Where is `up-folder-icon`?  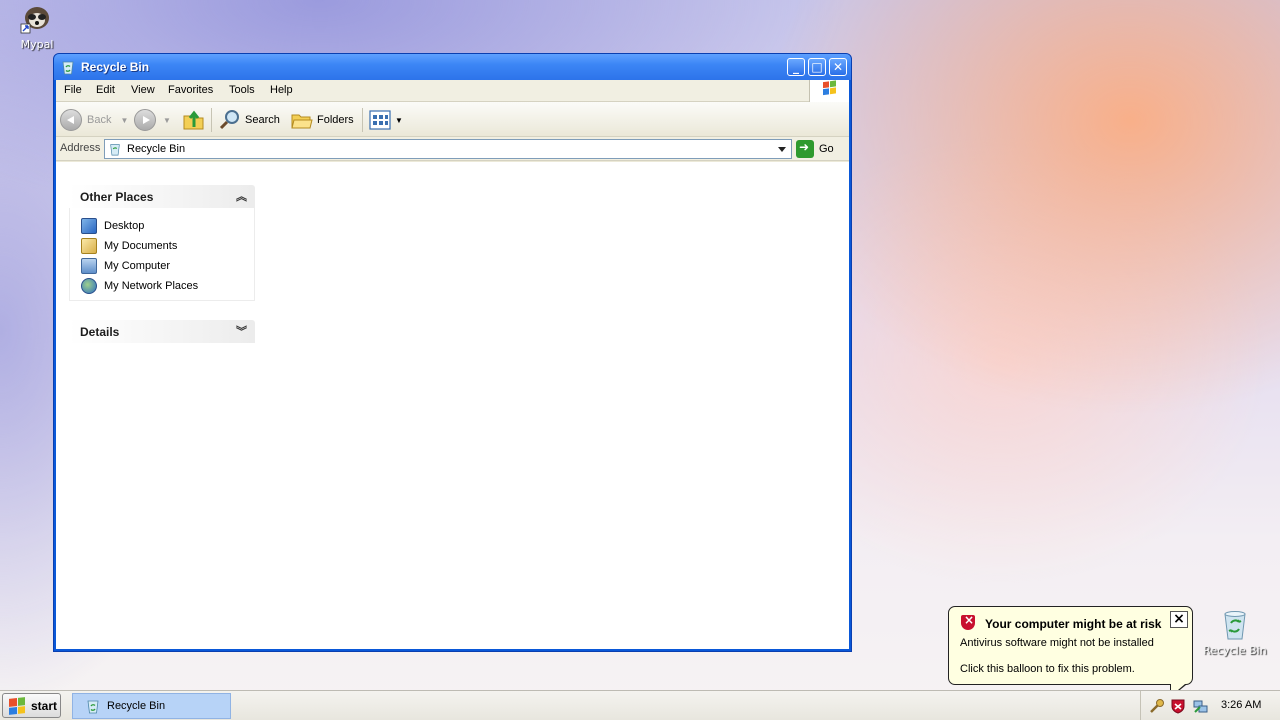 up-folder-icon is located at coordinates (193, 120).